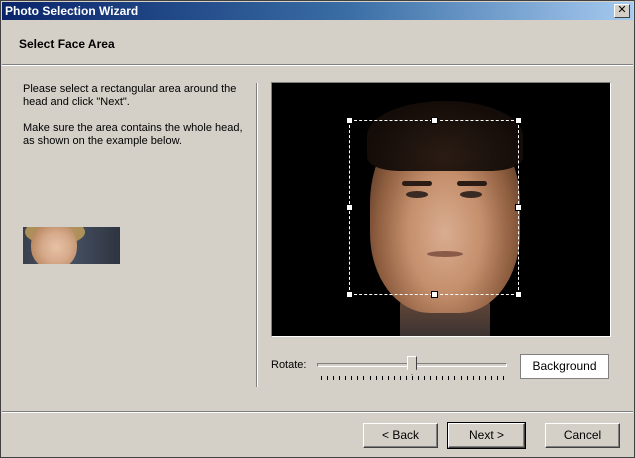  I want to click on background-button: Background, so click(564, 366).